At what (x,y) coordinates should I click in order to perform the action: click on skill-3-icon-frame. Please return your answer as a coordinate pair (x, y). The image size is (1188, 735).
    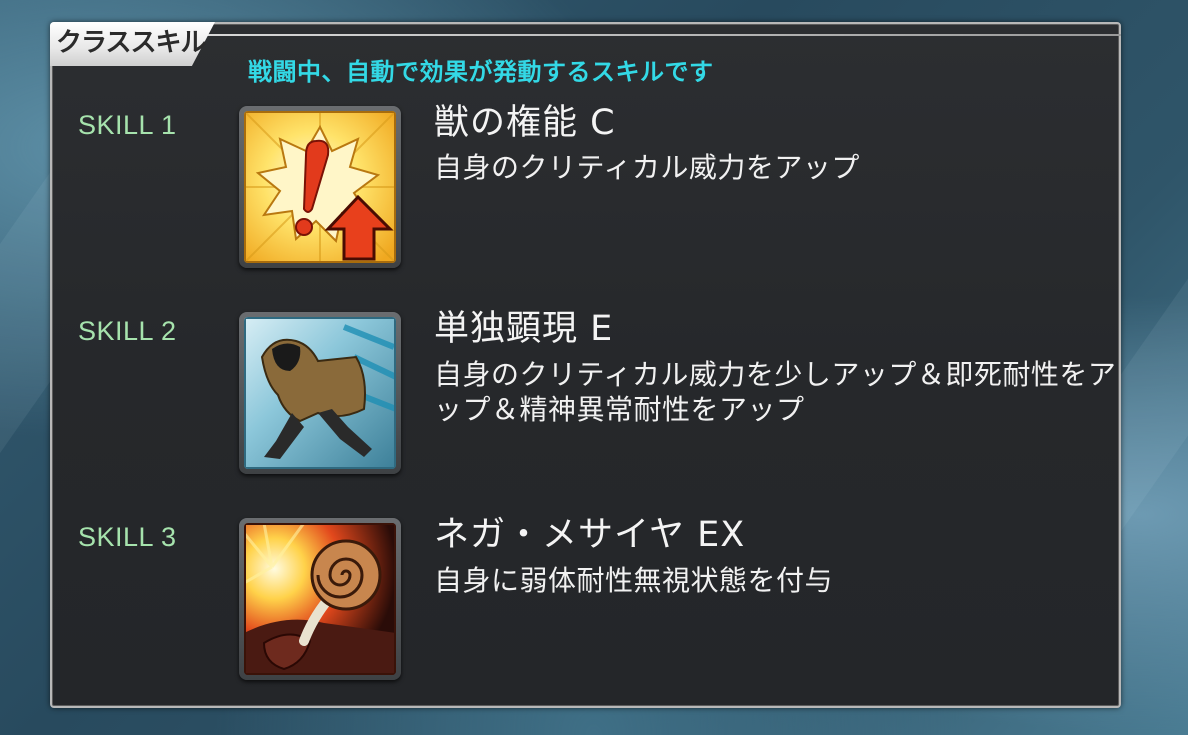
    Looking at the image, I should click on (320, 599).